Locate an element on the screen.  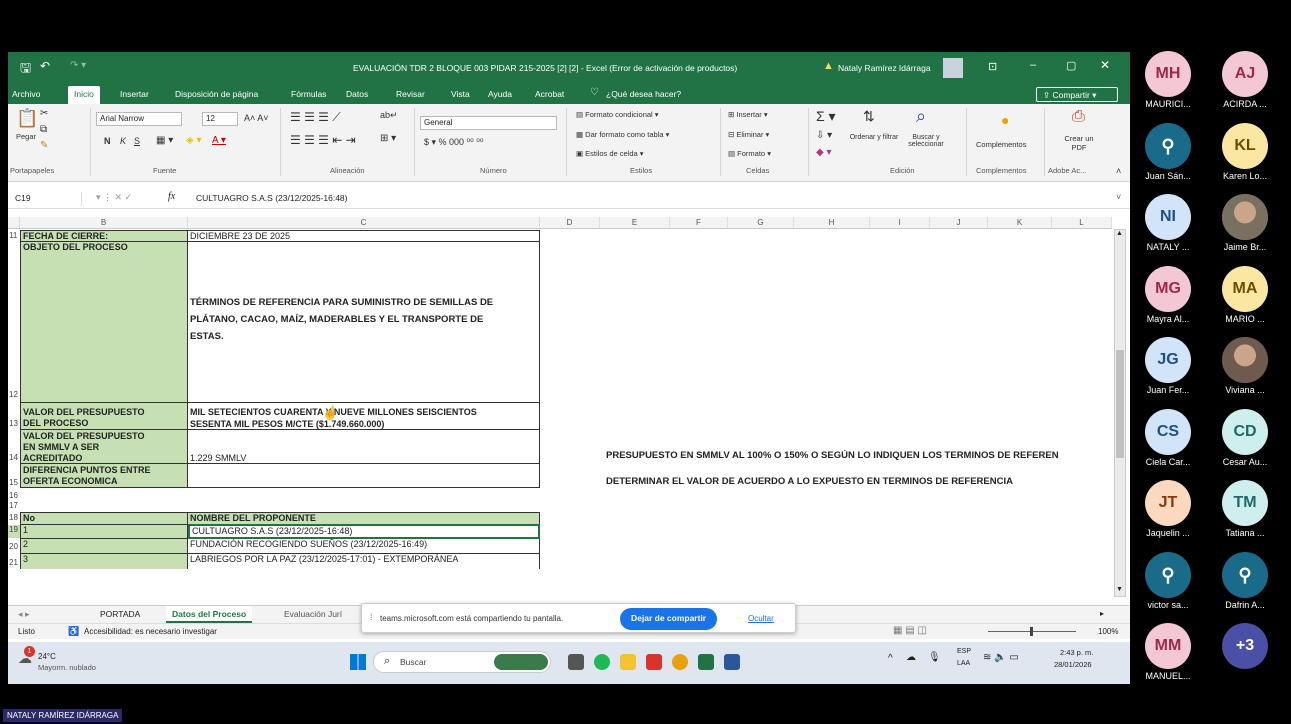
participant-avatar: CS is located at coordinates (1168, 431).